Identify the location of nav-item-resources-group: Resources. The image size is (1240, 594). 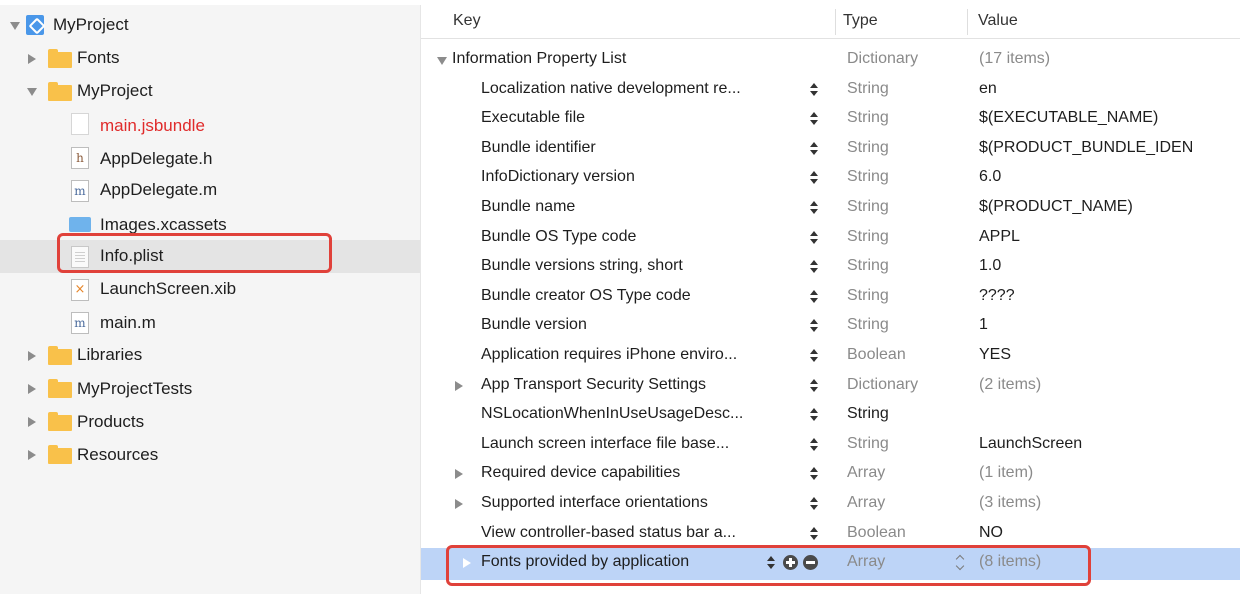
(210, 454).